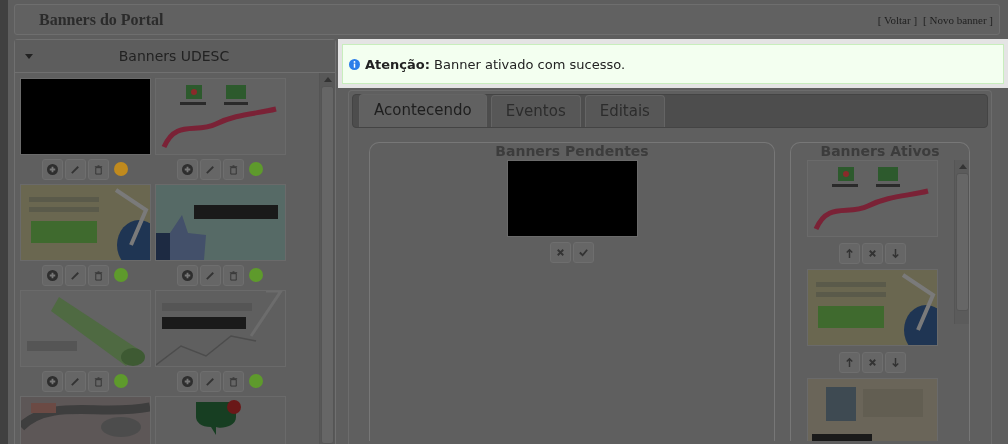 This screenshot has width=1008, height=444. What do you see at coordinates (29, 56) in the screenshot?
I see `collapse-icon` at bounding box center [29, 56].